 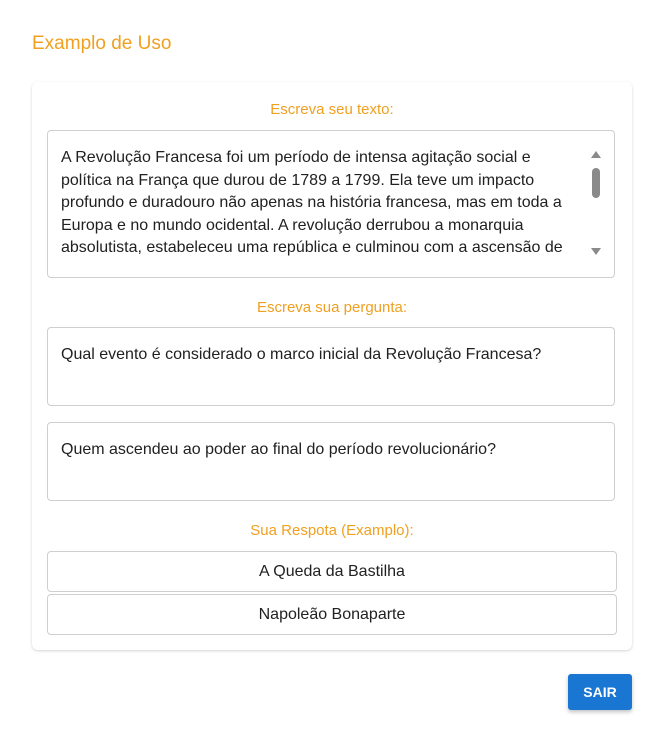 What do you see at coordinates (332, 614) in the screenshot?
I see `answer-box-2: Napoleão Bonaparte` at bounding box center [332, 614].